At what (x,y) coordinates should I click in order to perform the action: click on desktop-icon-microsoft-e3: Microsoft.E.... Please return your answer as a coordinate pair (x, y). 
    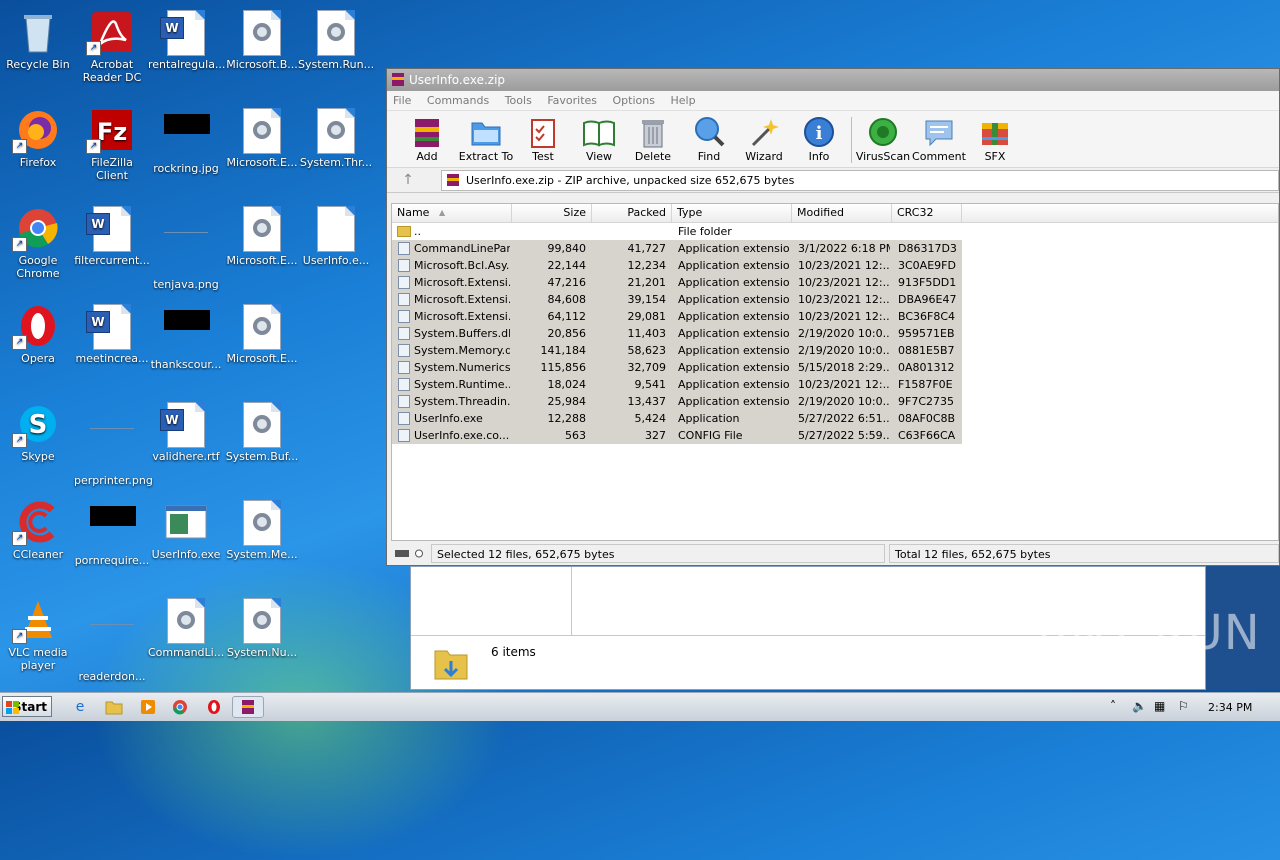
    Looking at the image, I should click on (262, 331).